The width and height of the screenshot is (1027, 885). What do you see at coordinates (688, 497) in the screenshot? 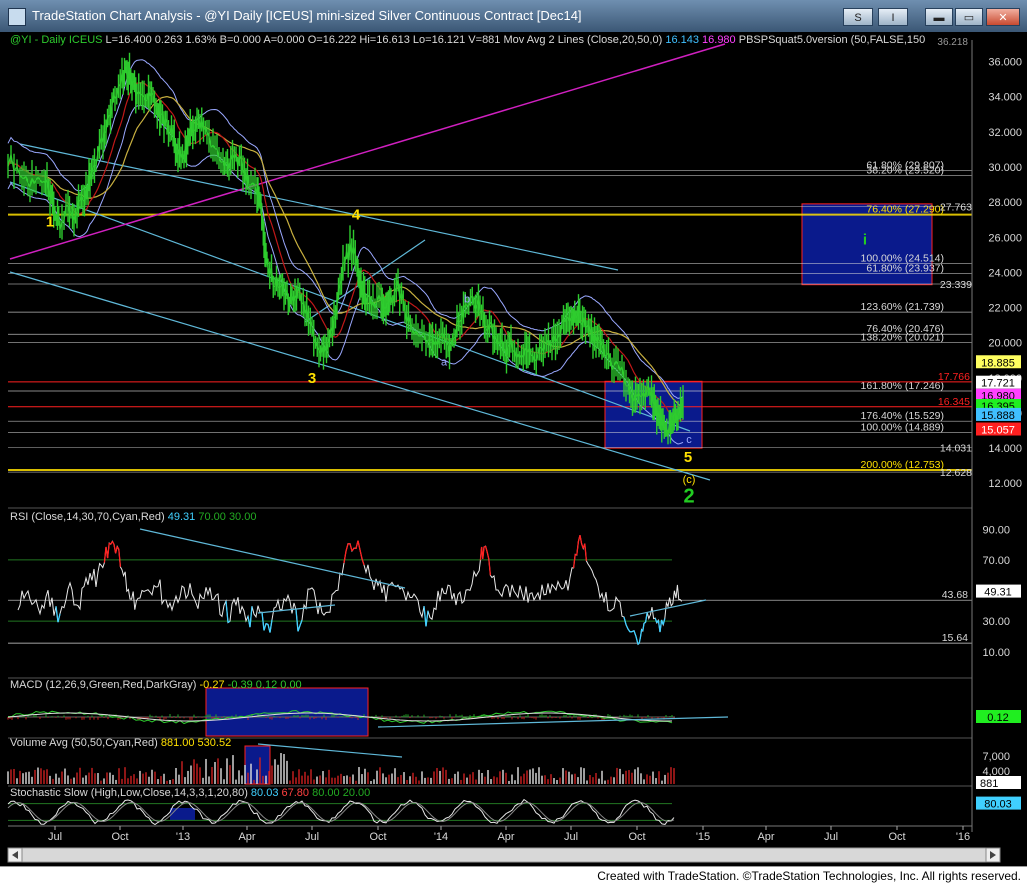
I see `wave-label: 2` at bounding box center [688, 497].